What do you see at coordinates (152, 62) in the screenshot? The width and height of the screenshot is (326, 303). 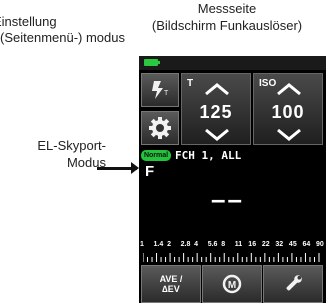 I see `battery-icon` at bounding box center [152, 62].